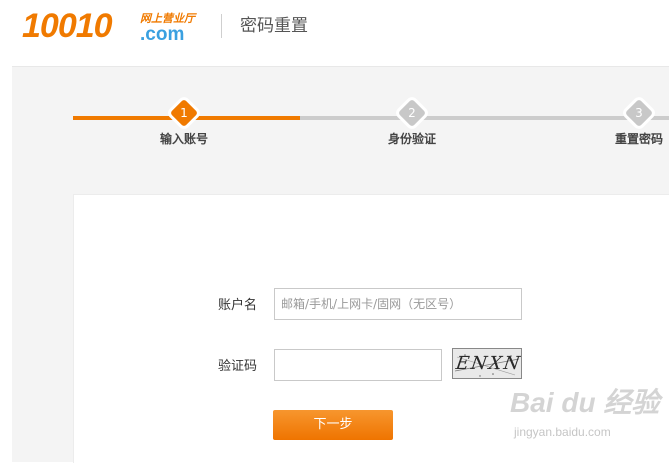  Describe the element at coordinates (562, 432) in the screenshot. I see `watermark-url: jingyan.baidu.com` at that location.